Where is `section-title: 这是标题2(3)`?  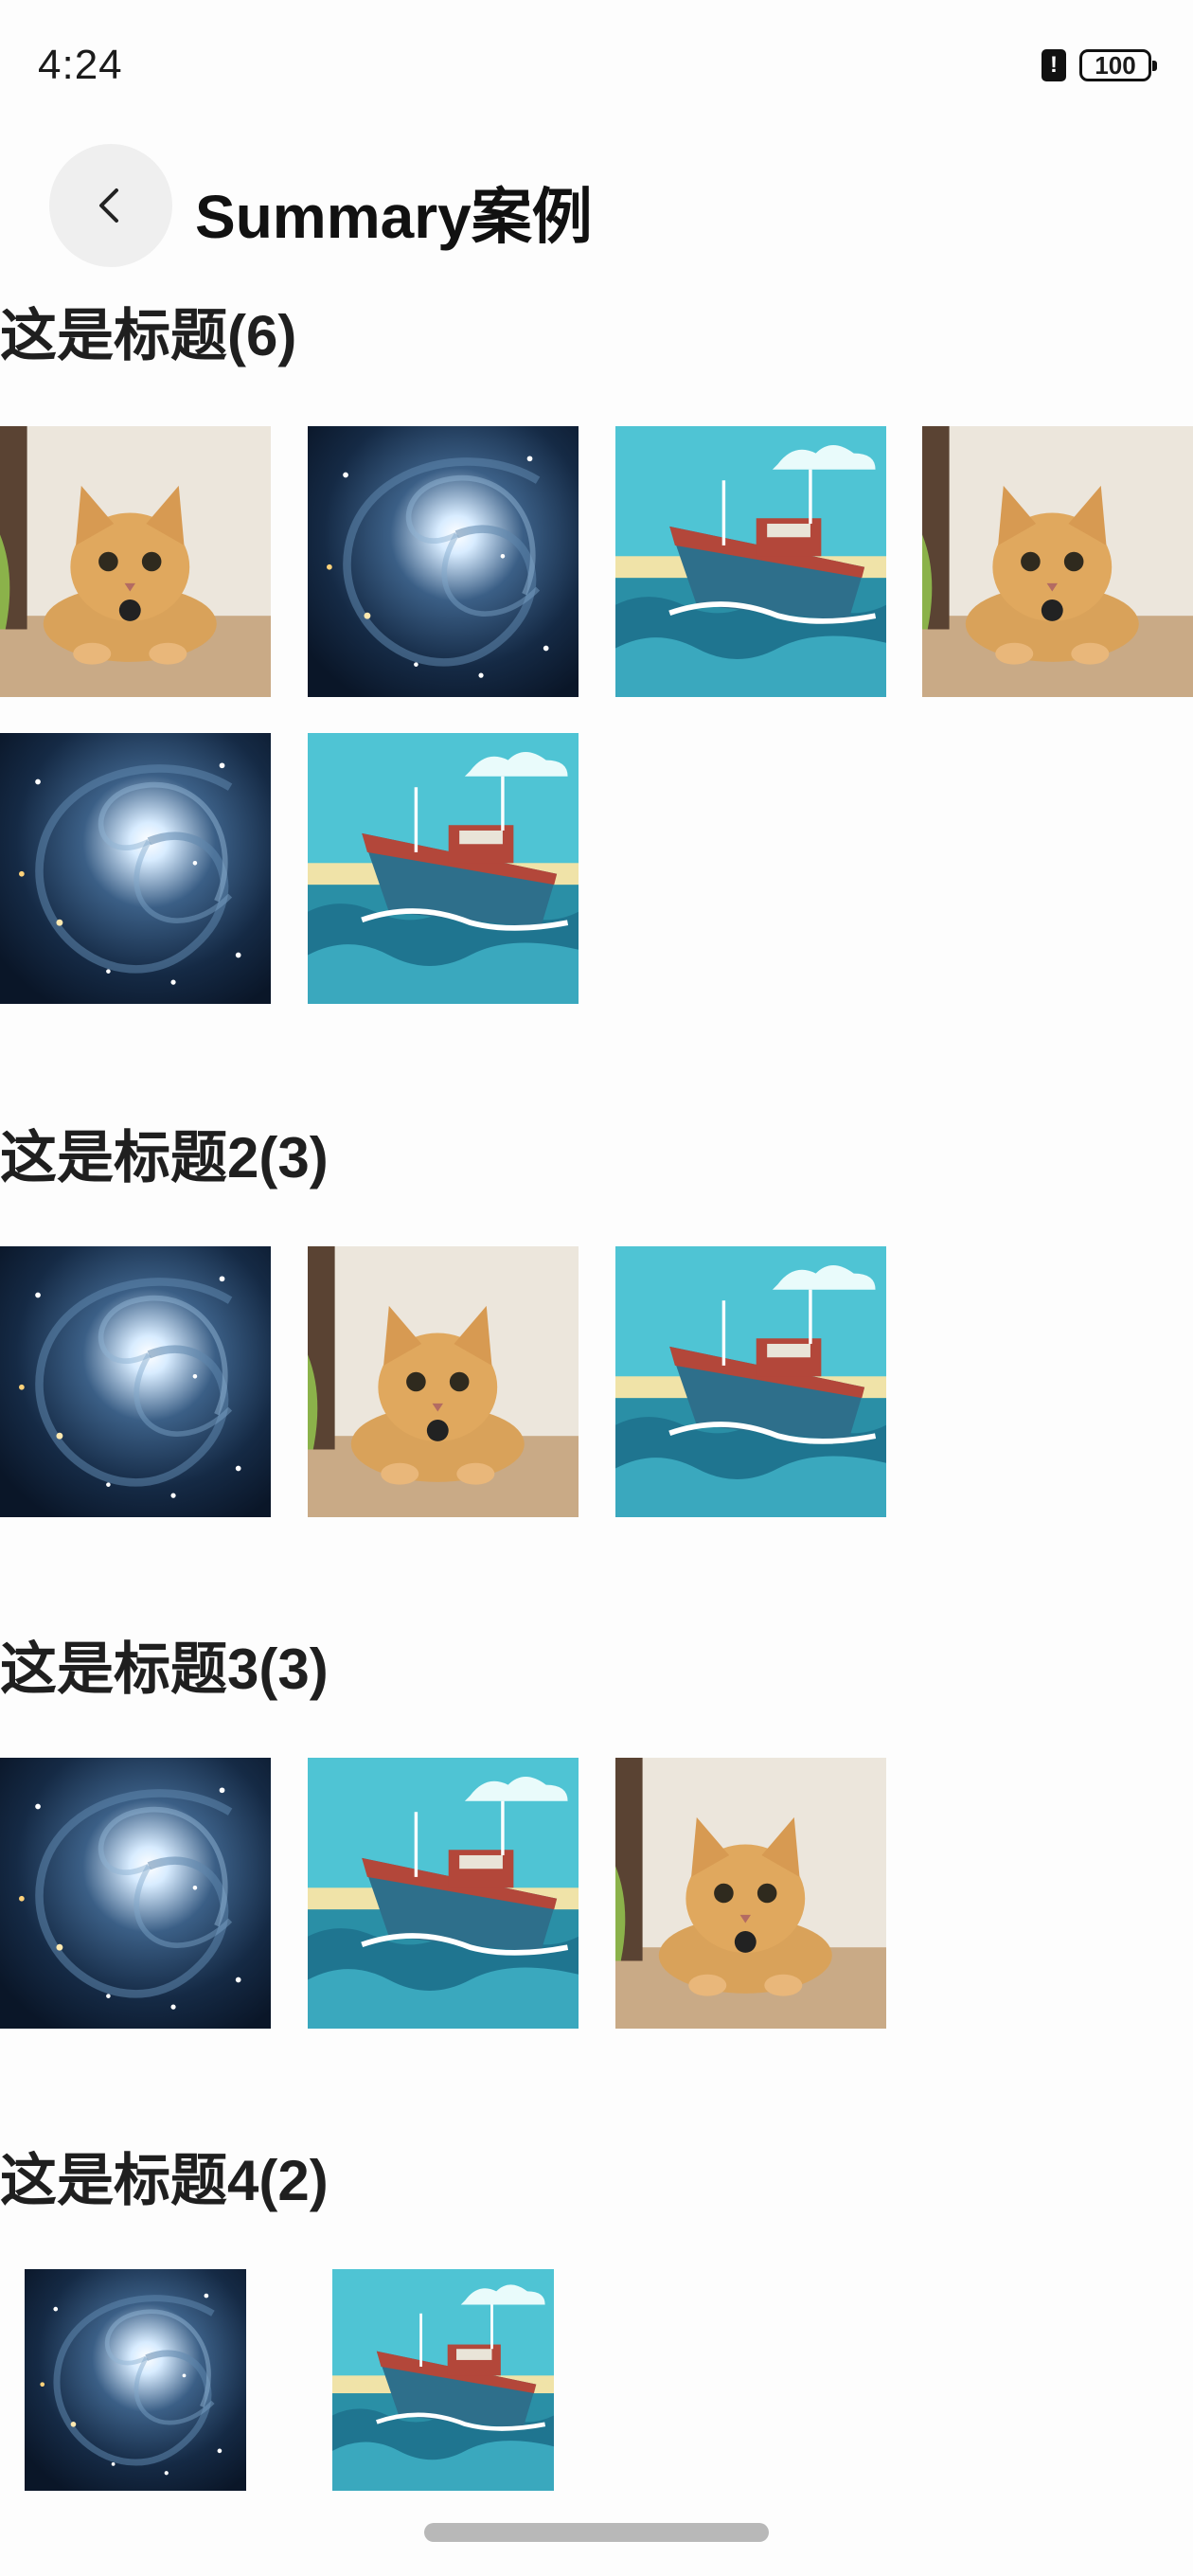
section-title: 这是标题2(3) is located at coordinates (164, 1158).